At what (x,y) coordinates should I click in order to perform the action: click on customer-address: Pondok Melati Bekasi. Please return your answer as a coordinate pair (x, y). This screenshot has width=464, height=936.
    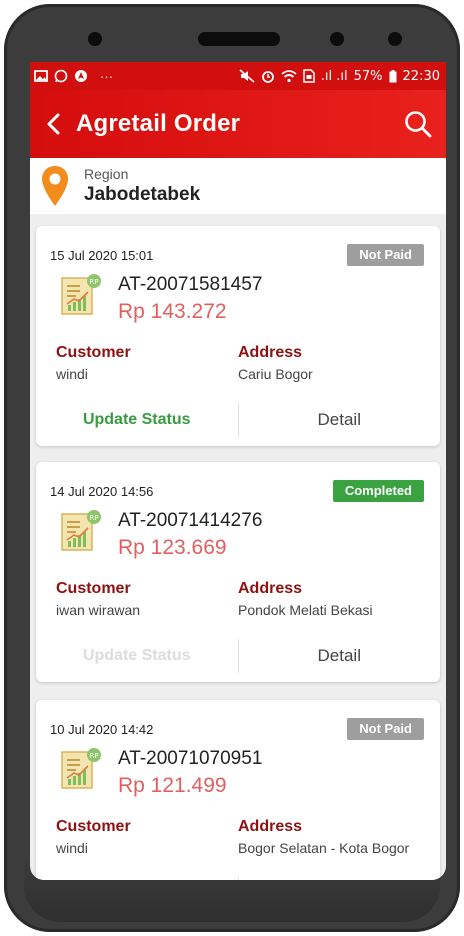
    Looking at the image, I should click on (305, 610).